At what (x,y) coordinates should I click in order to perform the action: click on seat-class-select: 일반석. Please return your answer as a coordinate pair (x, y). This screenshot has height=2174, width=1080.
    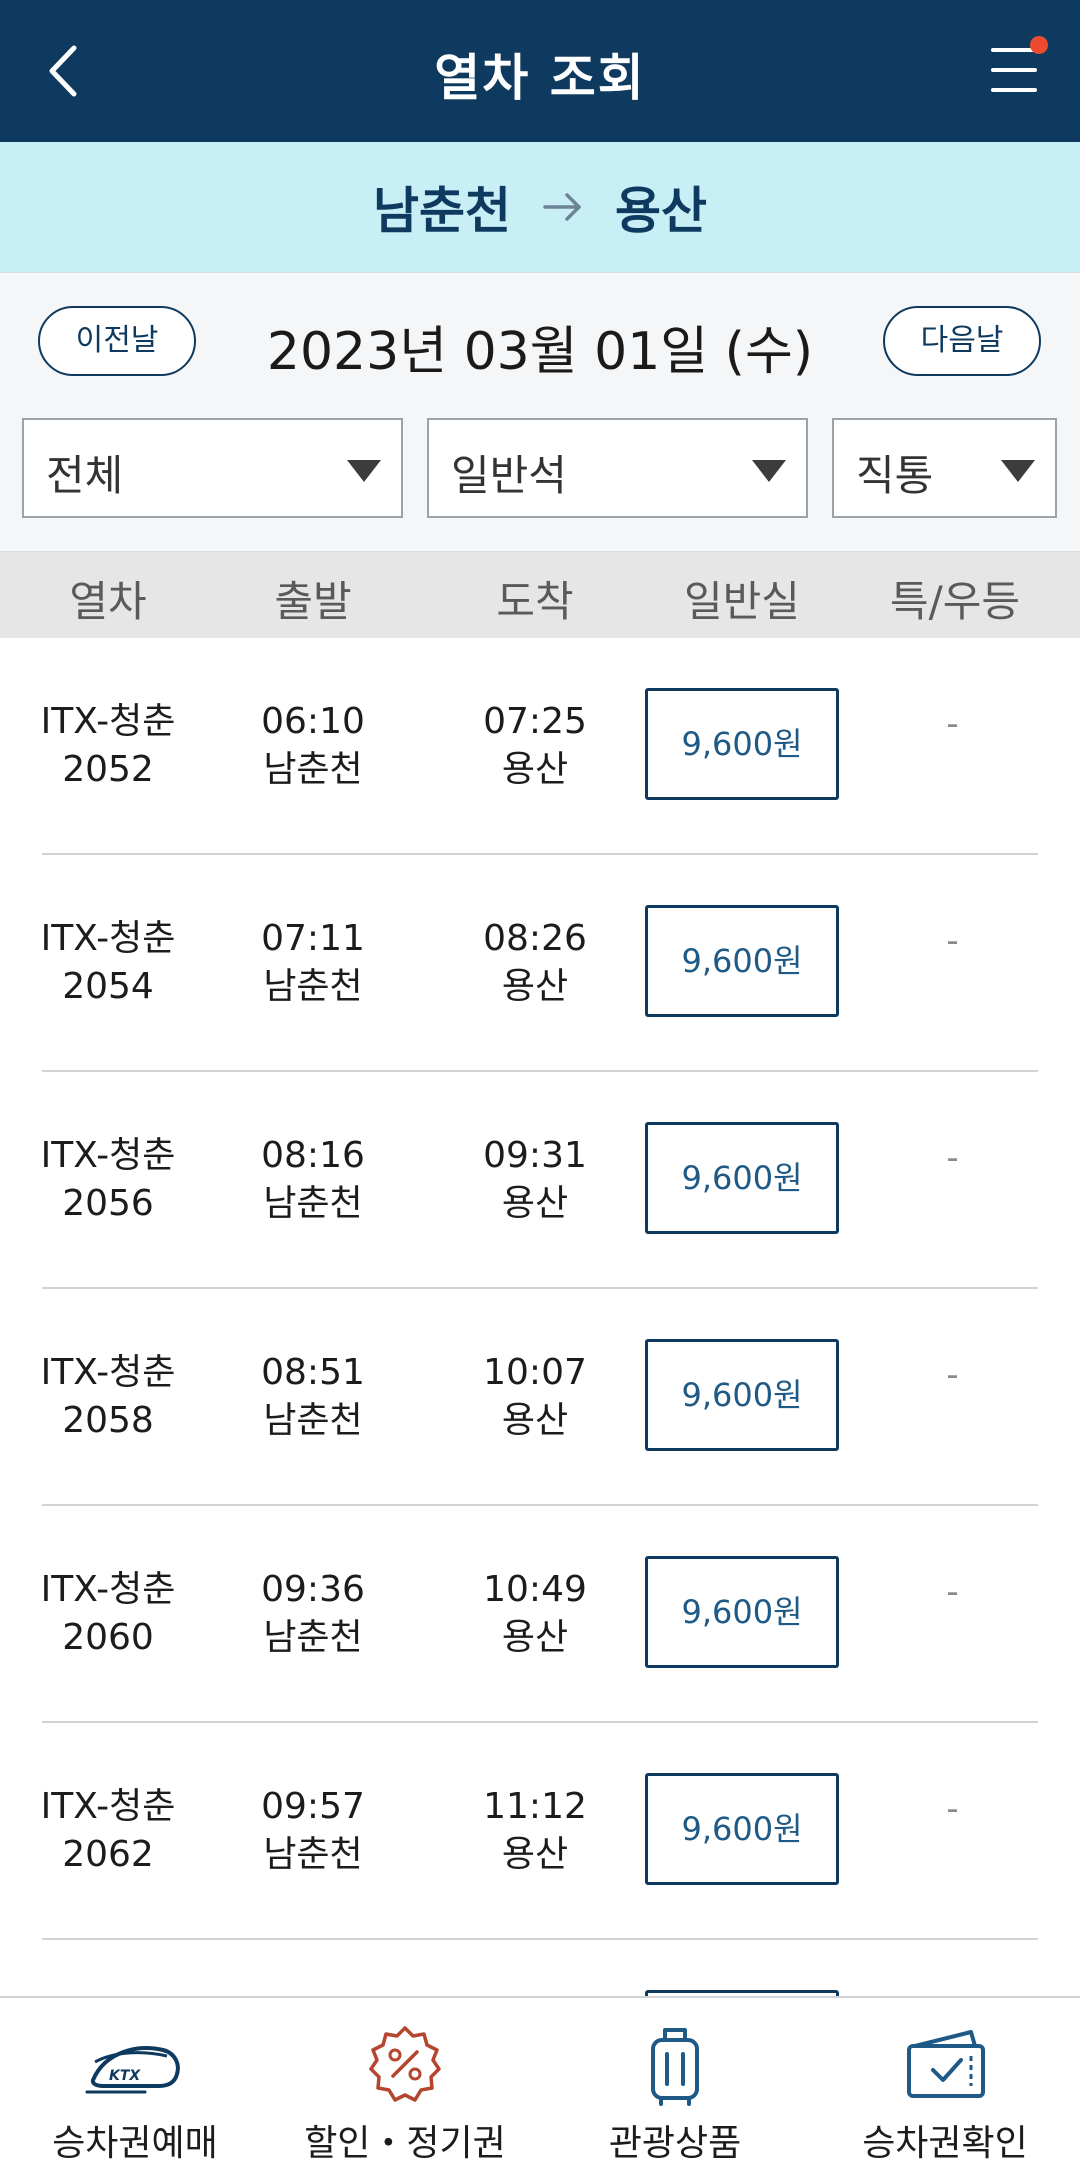
    Looking at the image, I should click on (617, 468).